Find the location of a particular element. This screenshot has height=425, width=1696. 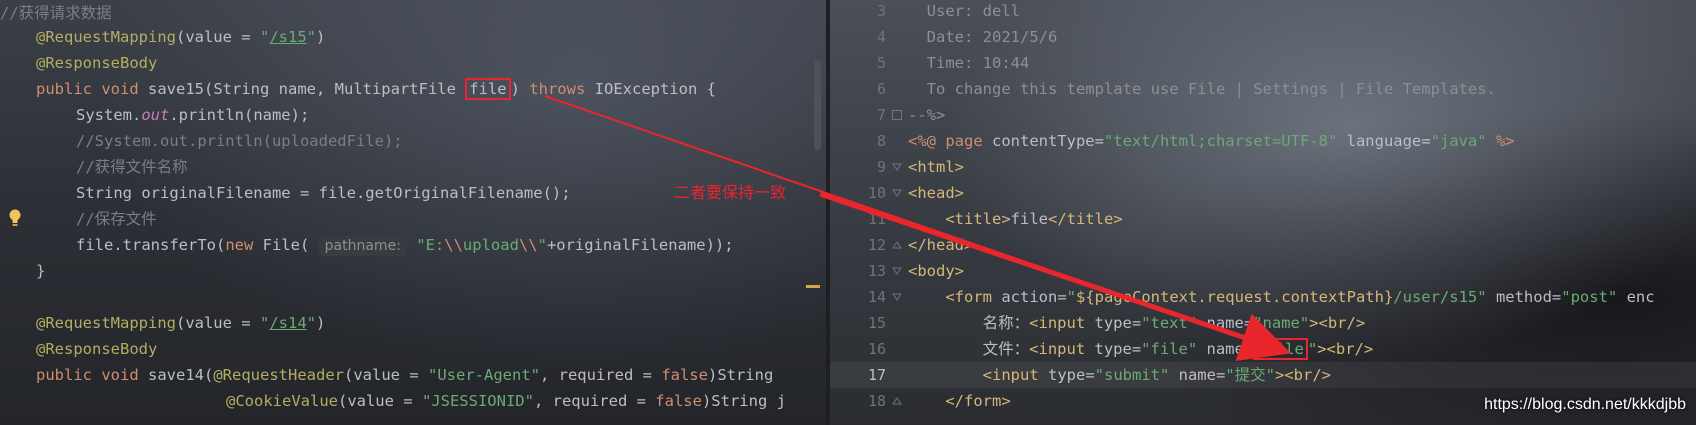

watermark: https://blog.csdn.net/kkkdjbb is located at coordinates (1585, 404).